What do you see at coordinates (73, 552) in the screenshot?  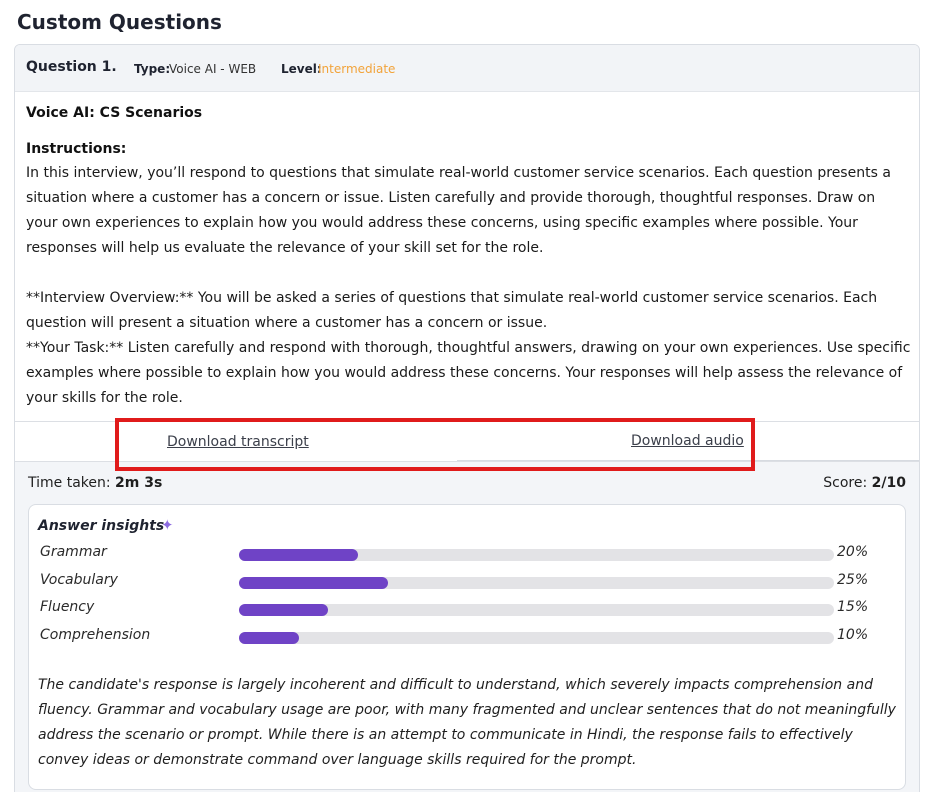 I see `metric-label: Grammar` at bounding box center [73, 552].